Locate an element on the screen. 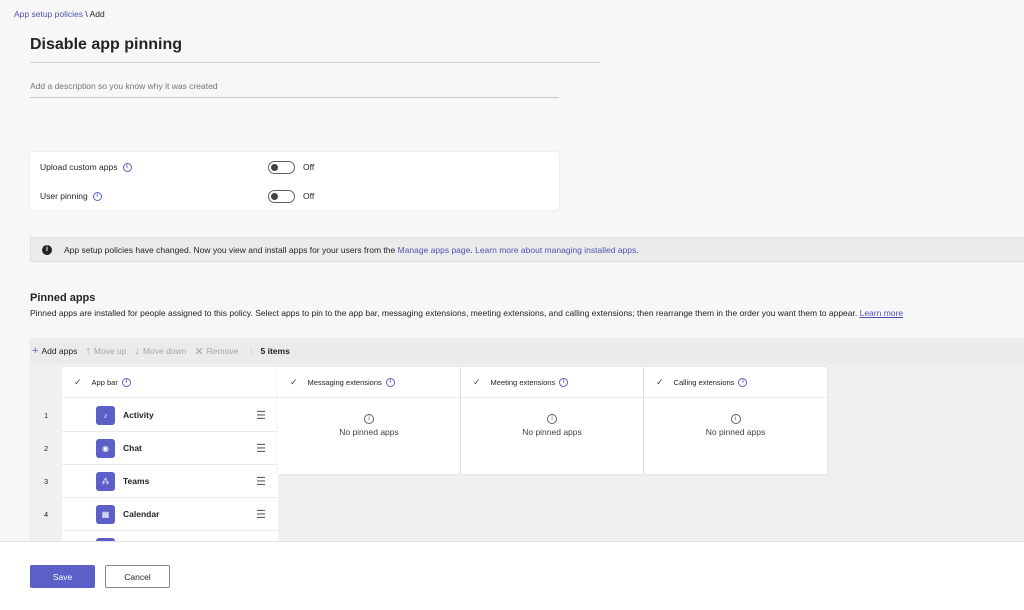 Image resolution: width=1024 pixels, height=610 pixels. description-field-wrap is located at coordinates (294, 87).